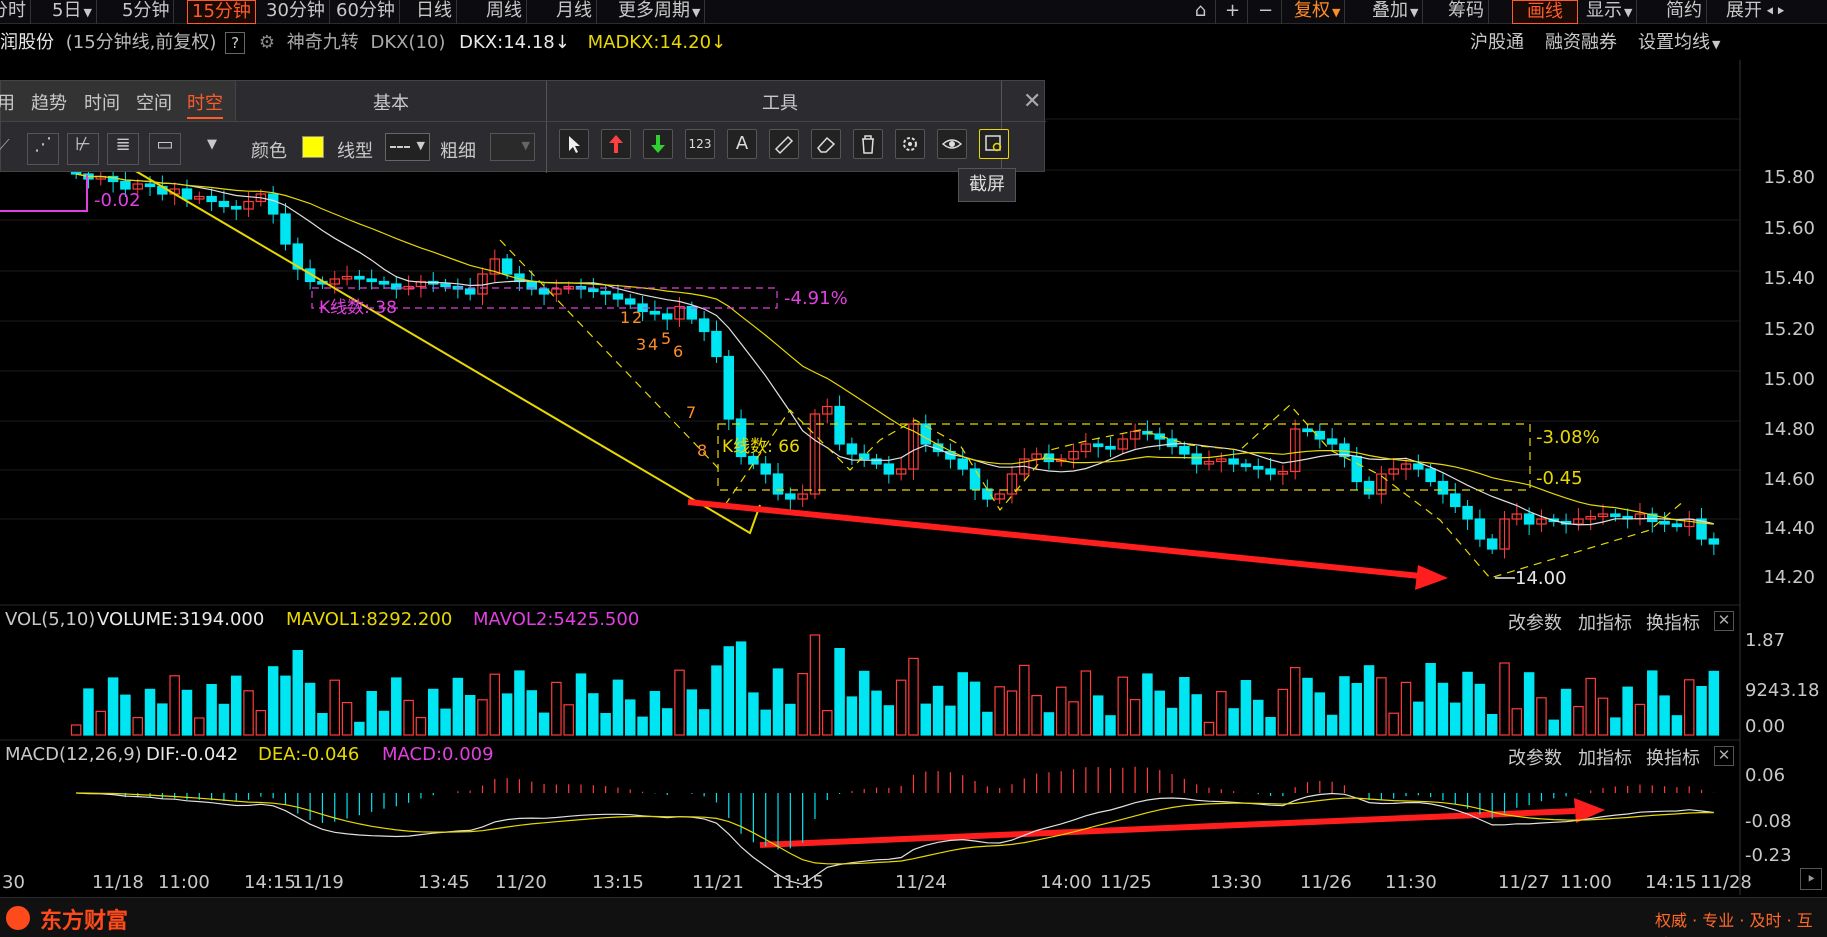 This screenshot has height=937, width=1827. What do you see at coordinates (154, 102) in the screenshot?
I see `tab-space: 空间` at bounding box center [154, 102].